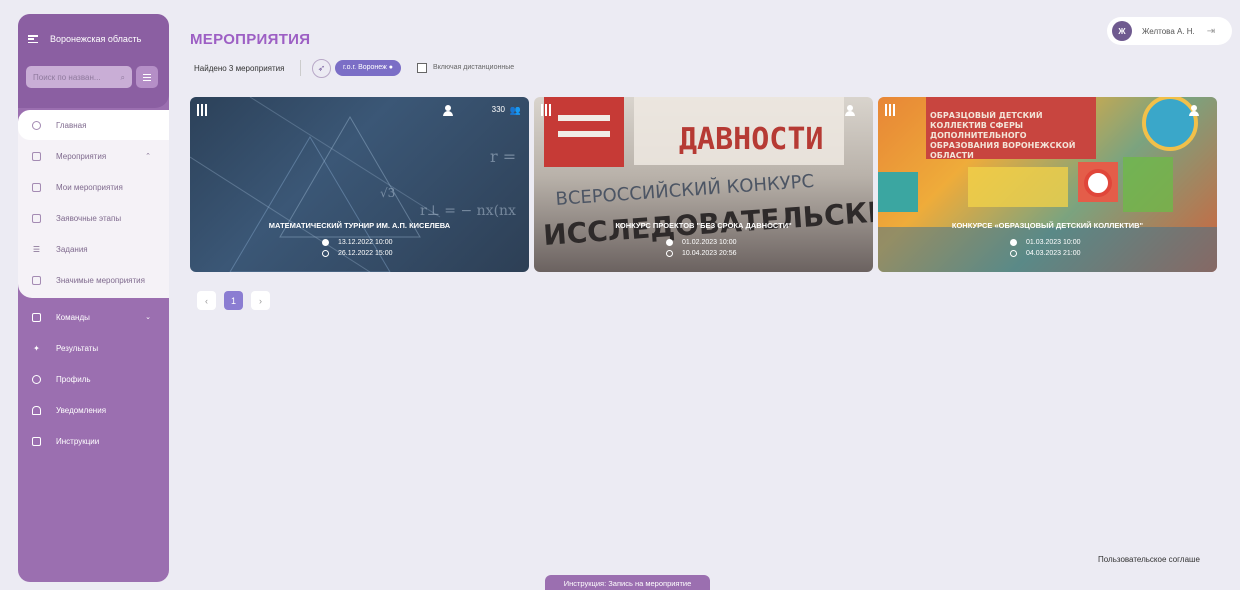  Describe the element at coordinates (1053, 253) in the screenshot. I see `end-date: 04.03.2023 21:00` at that location.